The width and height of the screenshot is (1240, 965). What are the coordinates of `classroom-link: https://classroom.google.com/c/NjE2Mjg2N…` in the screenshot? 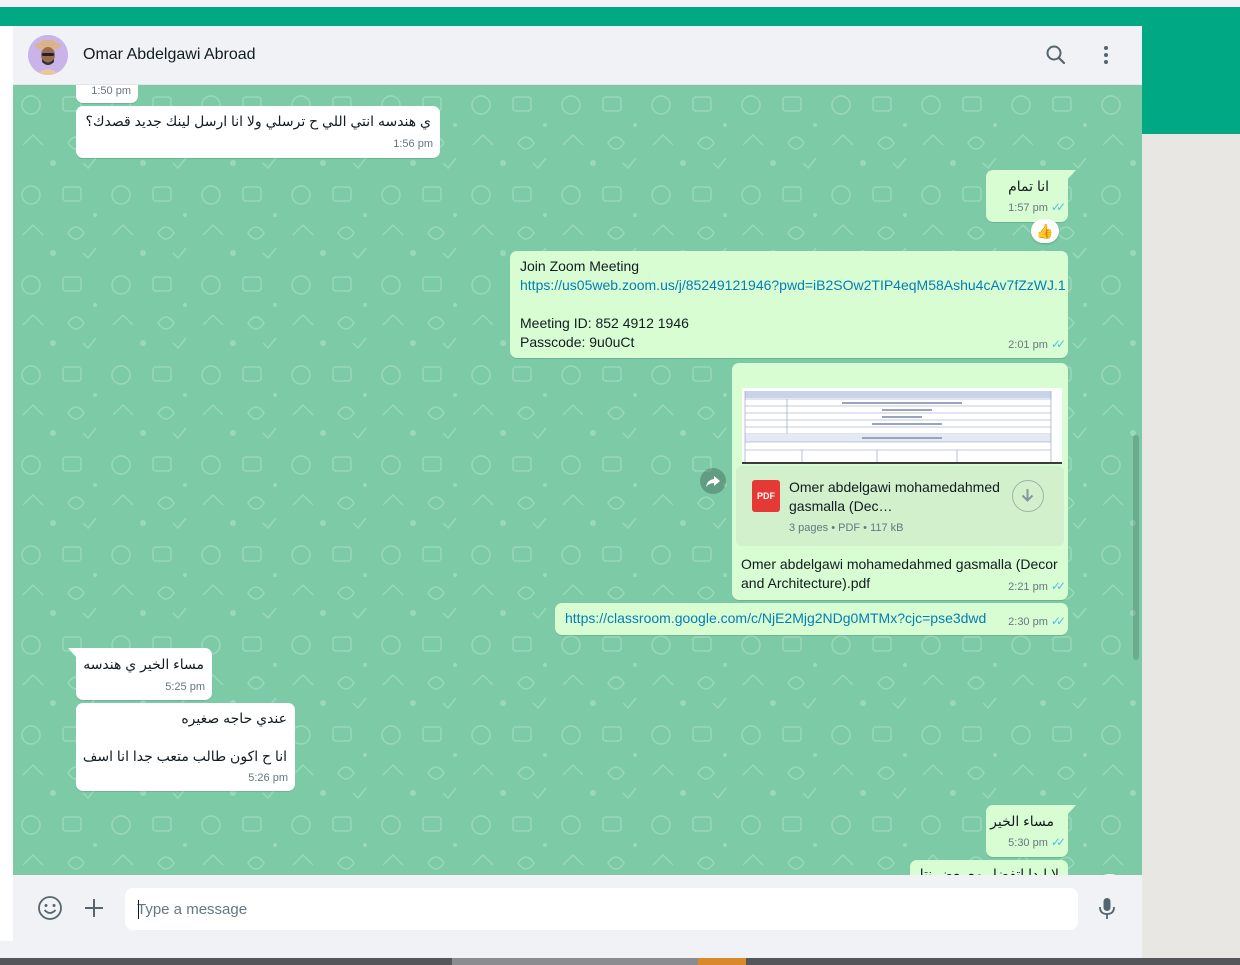 It's located at (775, 618).